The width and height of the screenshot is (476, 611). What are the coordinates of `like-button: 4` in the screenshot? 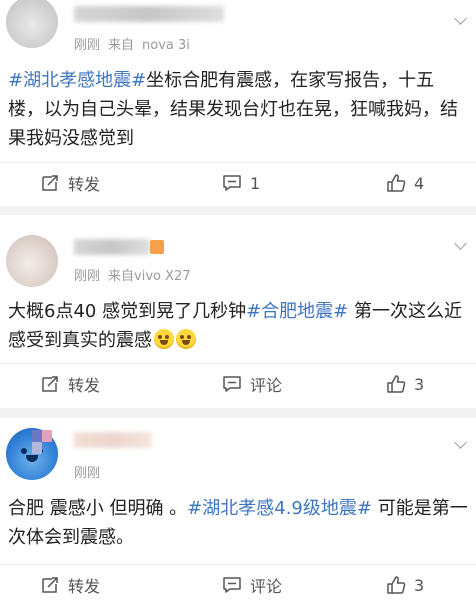 It's located at (405, 183).